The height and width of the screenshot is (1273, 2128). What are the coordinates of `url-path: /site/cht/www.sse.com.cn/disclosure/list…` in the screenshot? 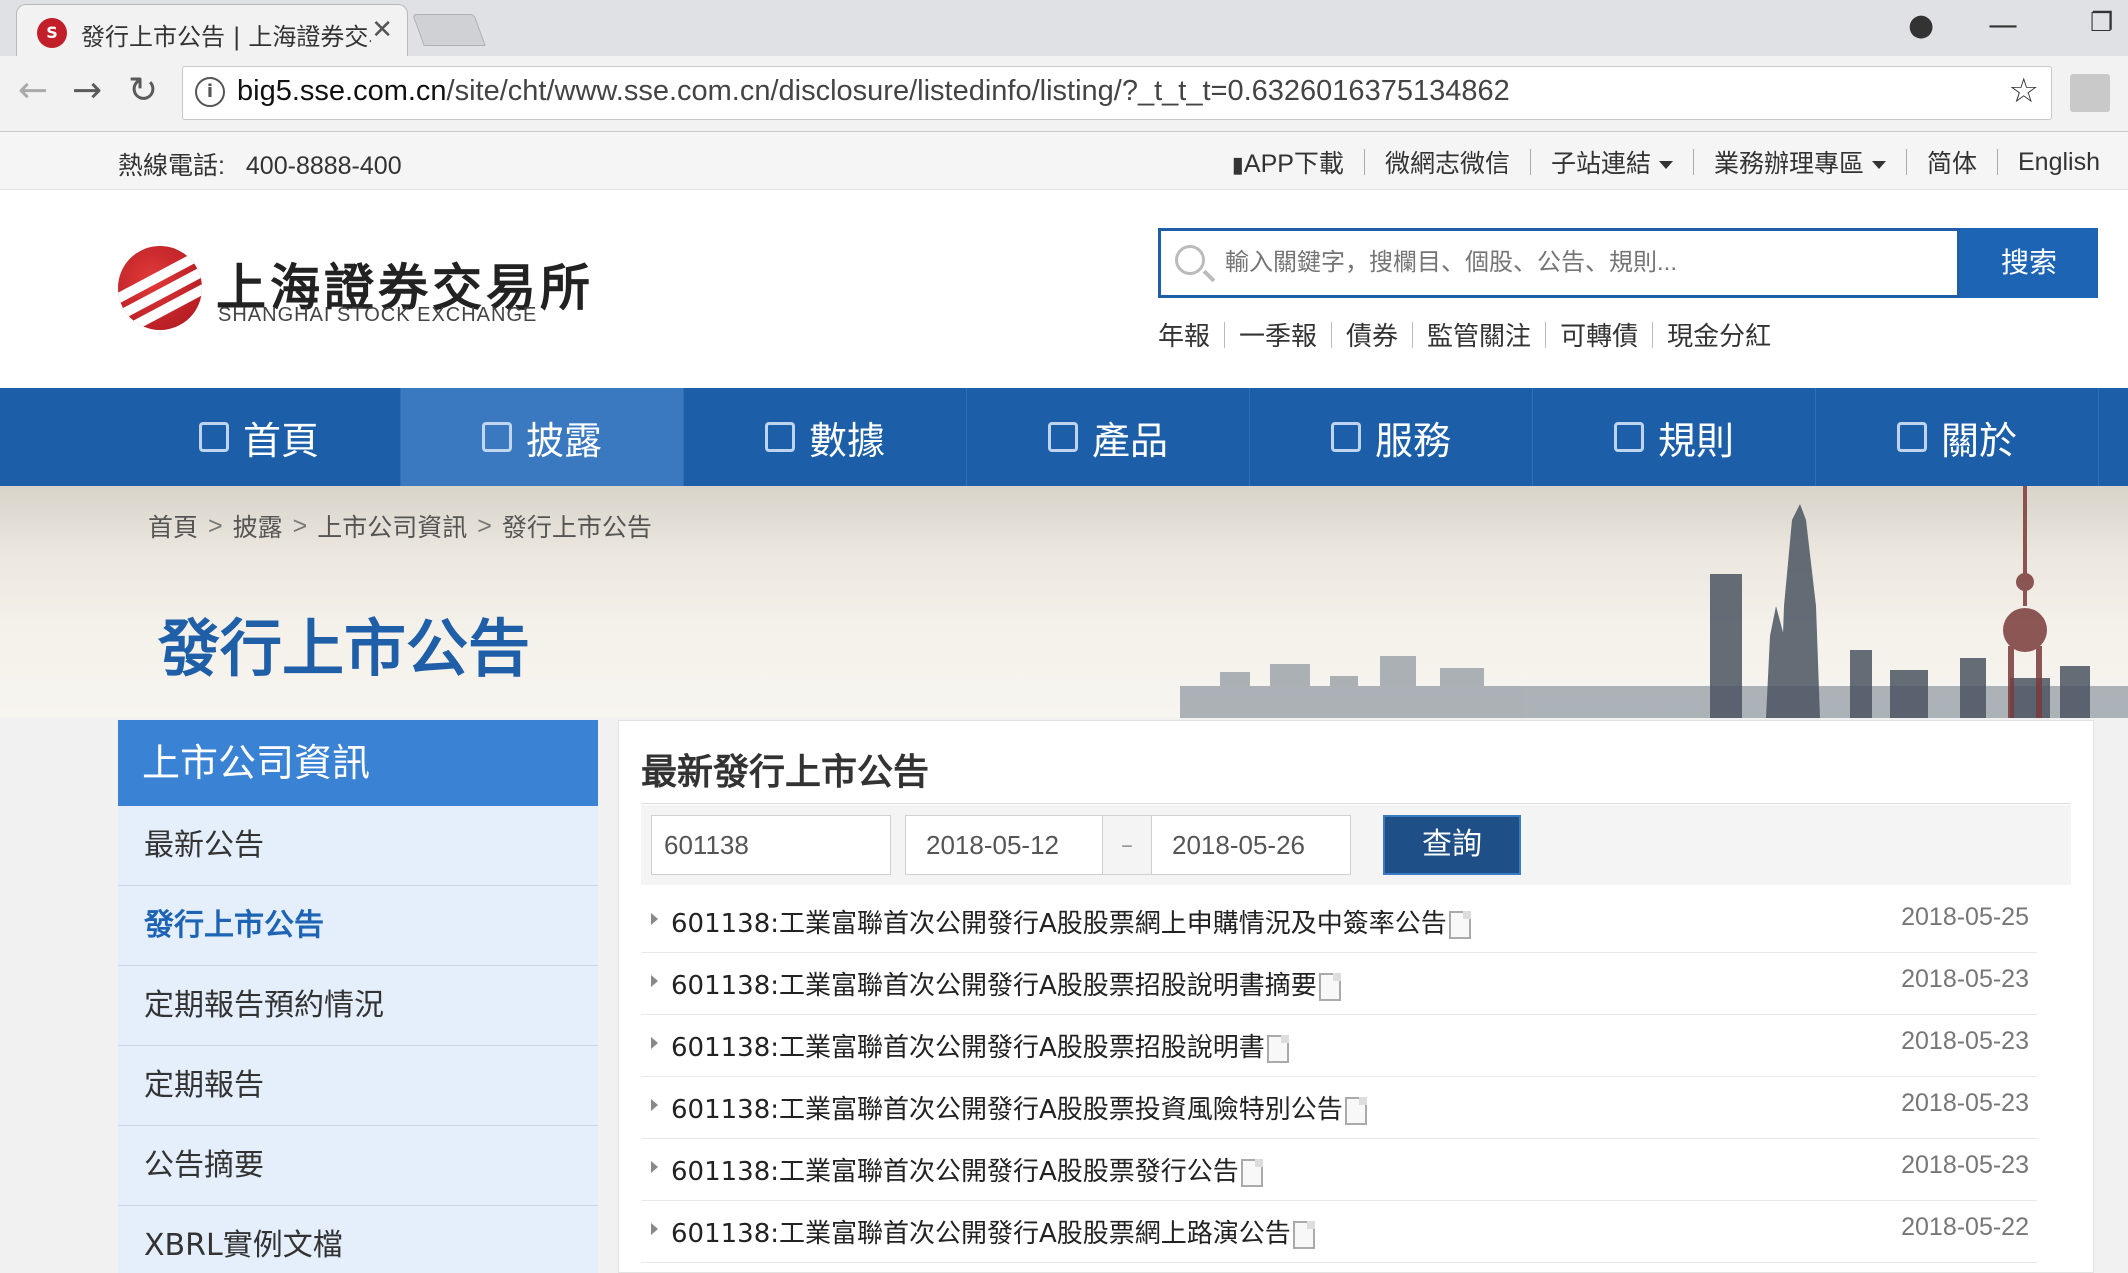 It's located at (978, 91).